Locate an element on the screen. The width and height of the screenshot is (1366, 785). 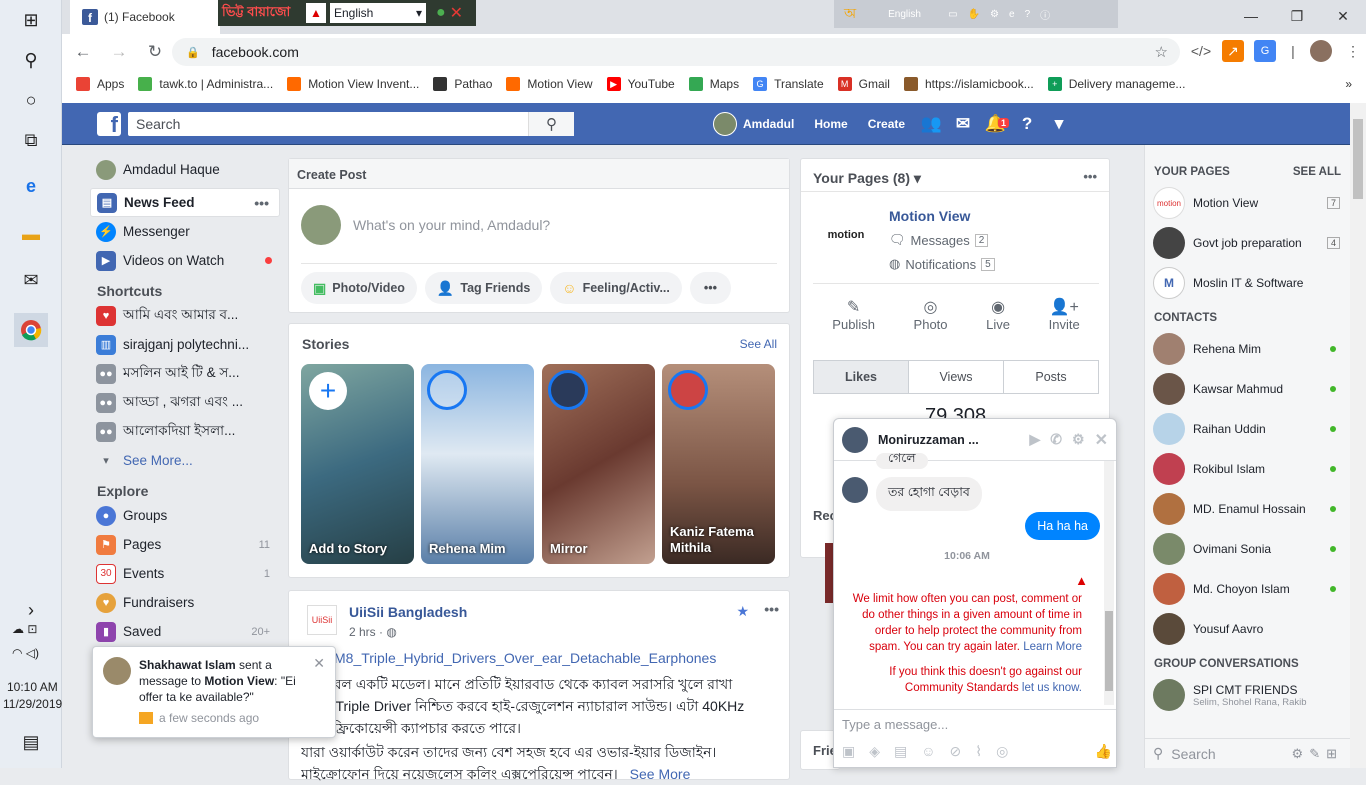
browser-tab: f (1) Facebook is located at coordinates (145, 17).